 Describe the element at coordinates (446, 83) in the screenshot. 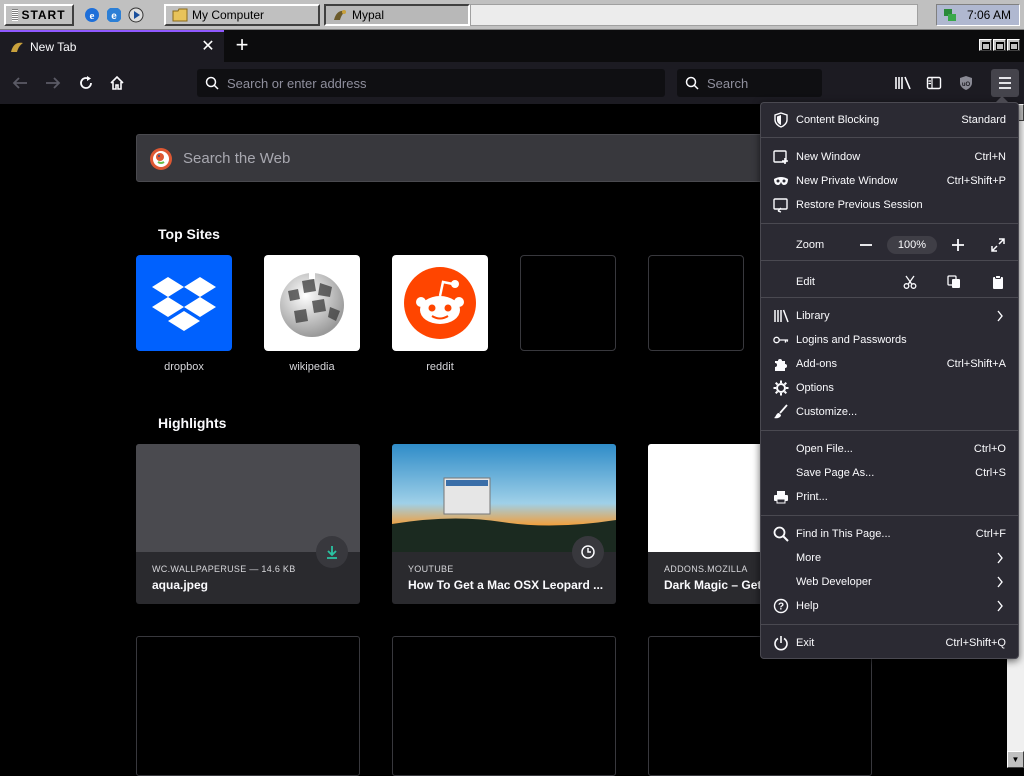

I see `address-input` at that location.